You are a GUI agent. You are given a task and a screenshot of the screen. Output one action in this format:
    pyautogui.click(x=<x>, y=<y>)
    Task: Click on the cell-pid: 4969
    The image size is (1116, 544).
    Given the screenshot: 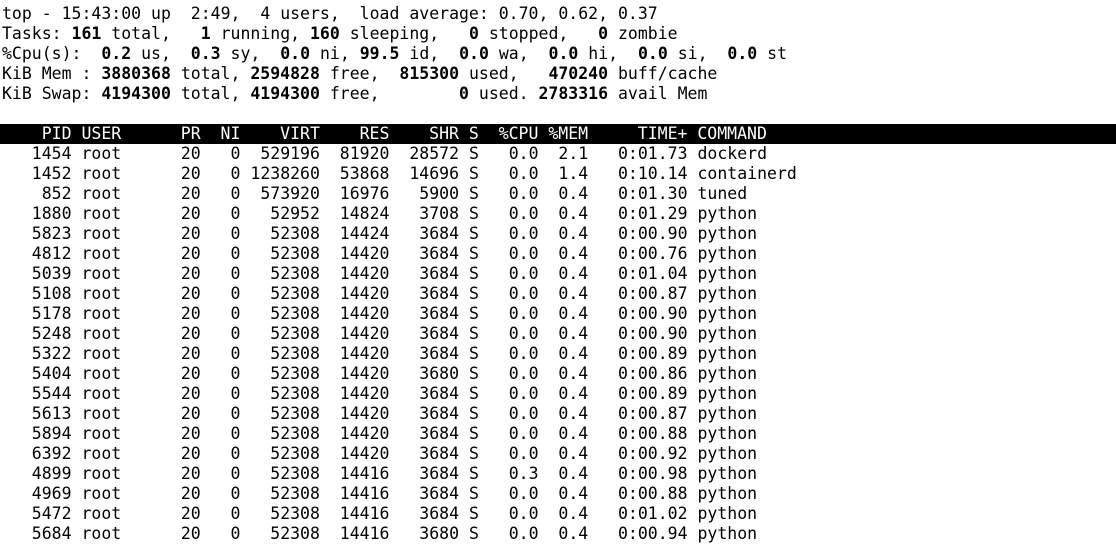 What is the action you would take?
    pyautogui.click(x=37, y=493)
    